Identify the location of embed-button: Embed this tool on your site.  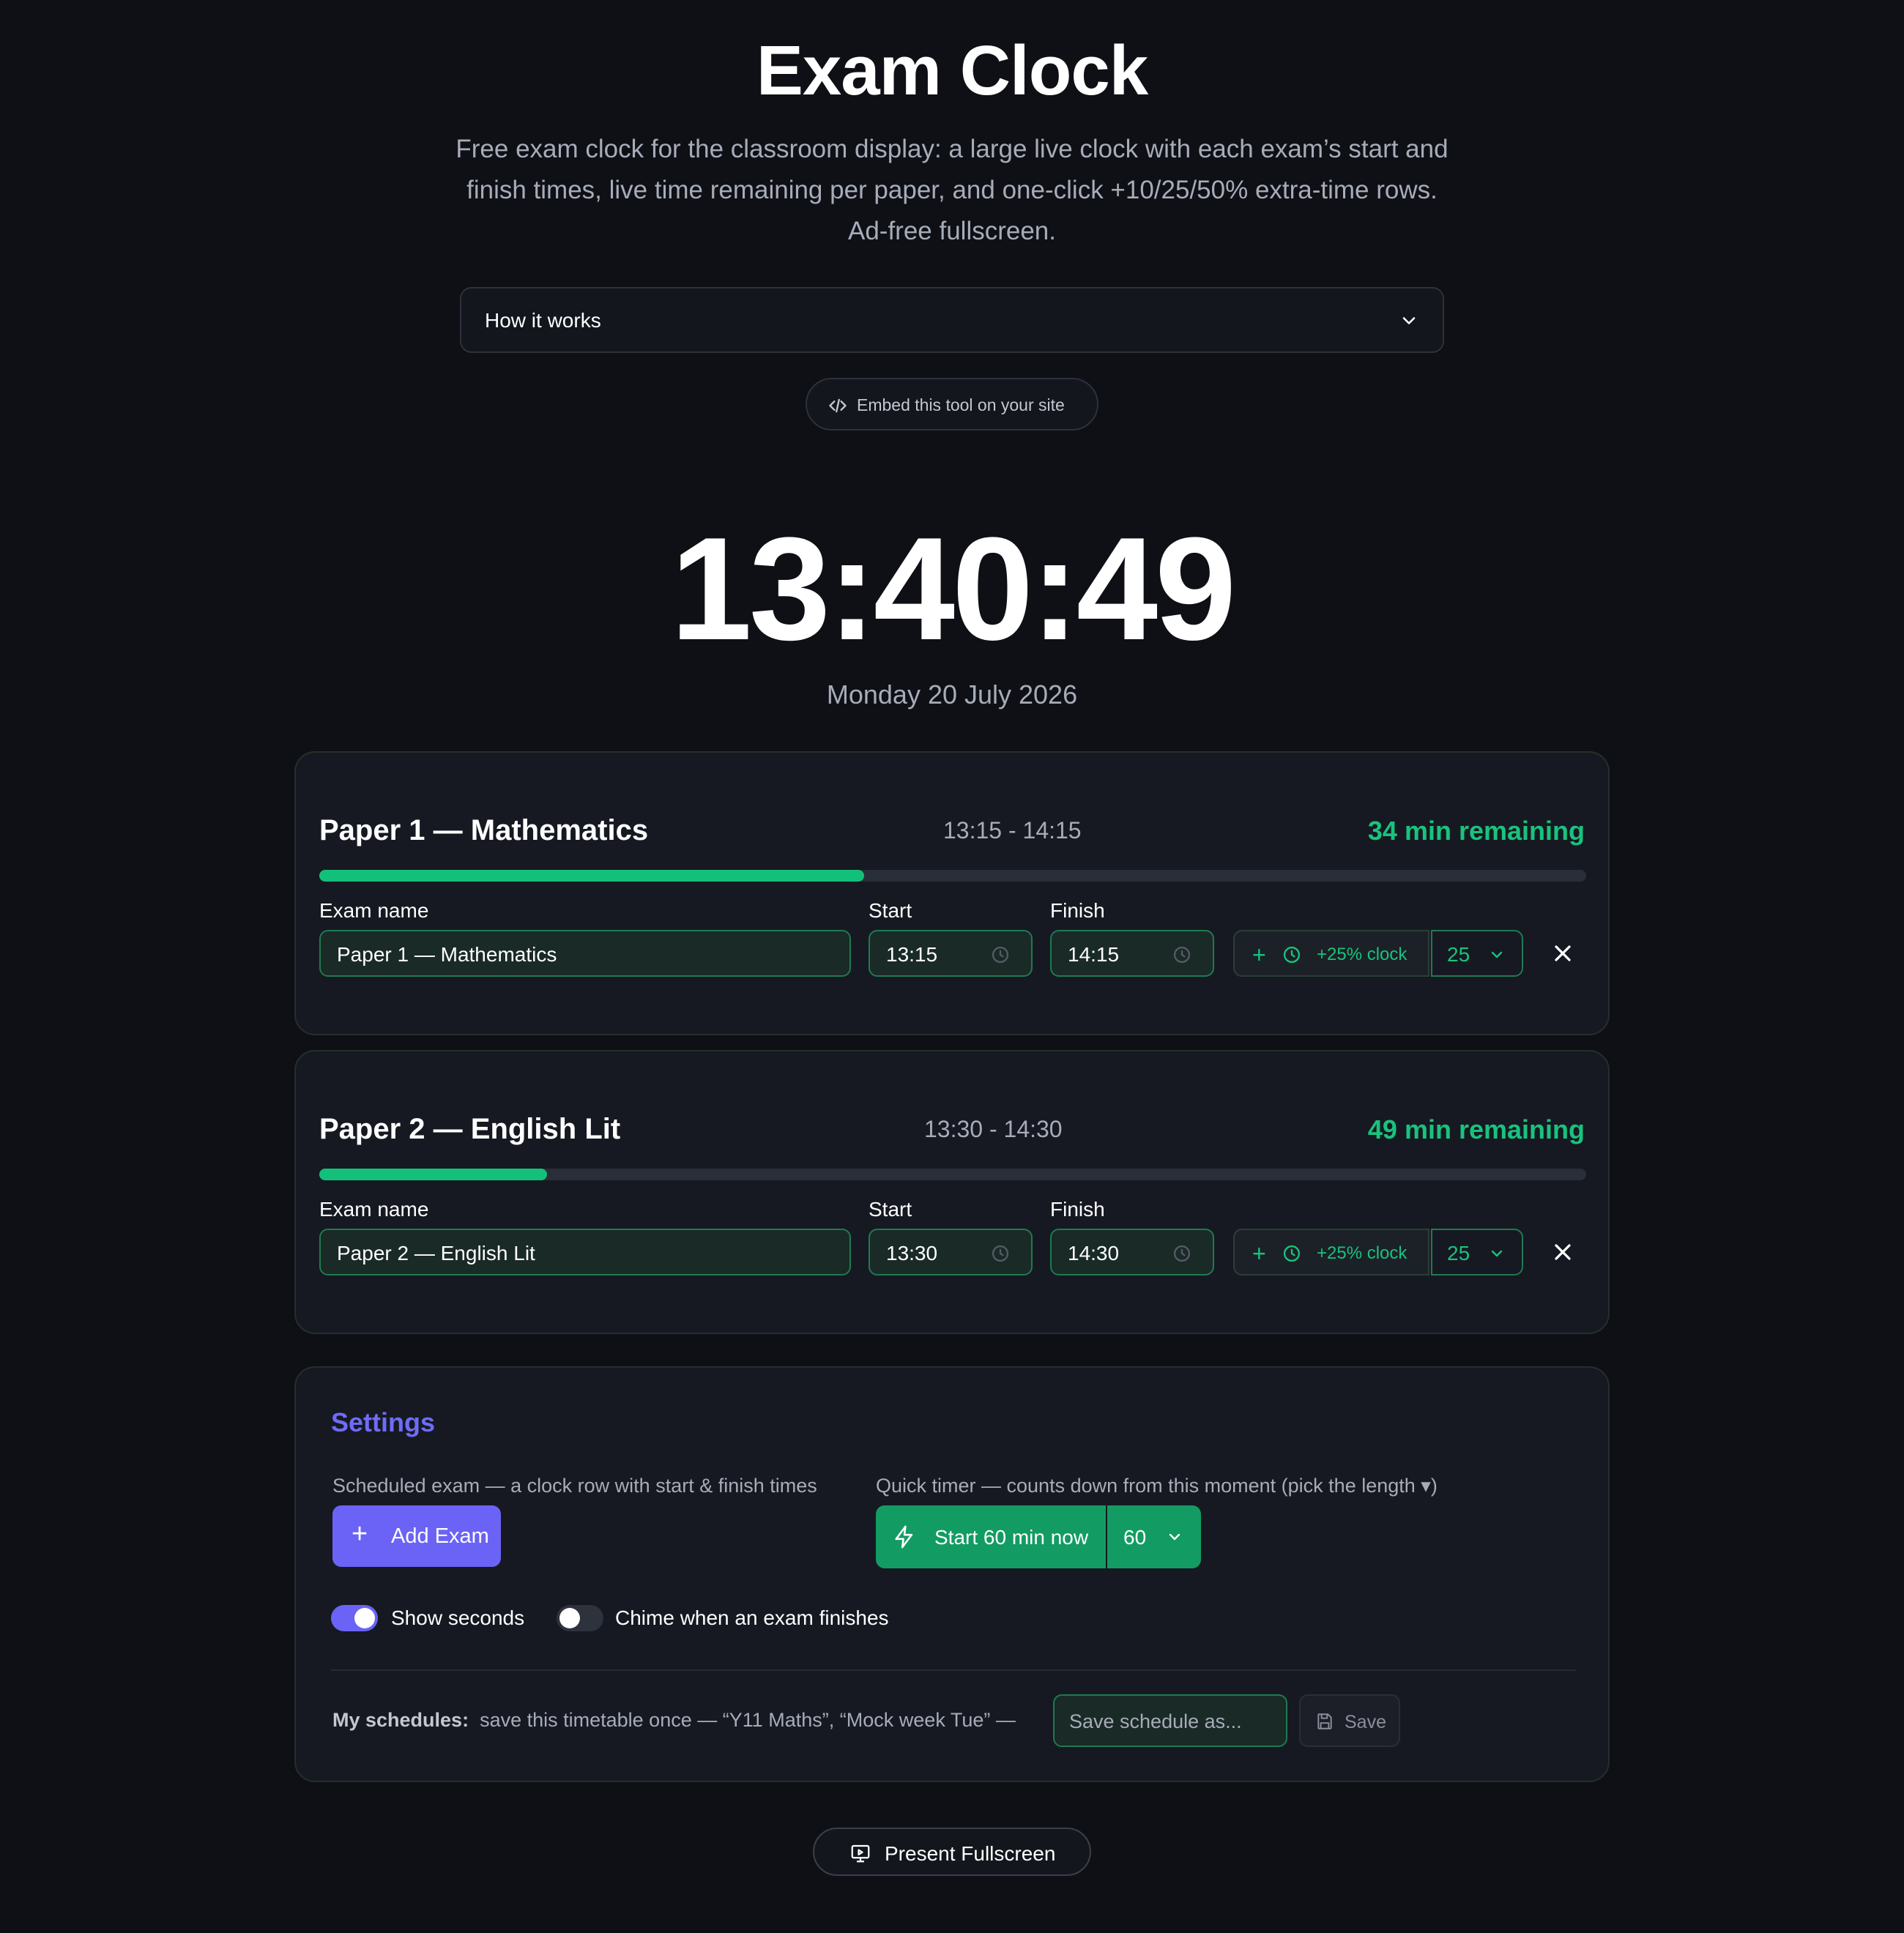
(952, 404).